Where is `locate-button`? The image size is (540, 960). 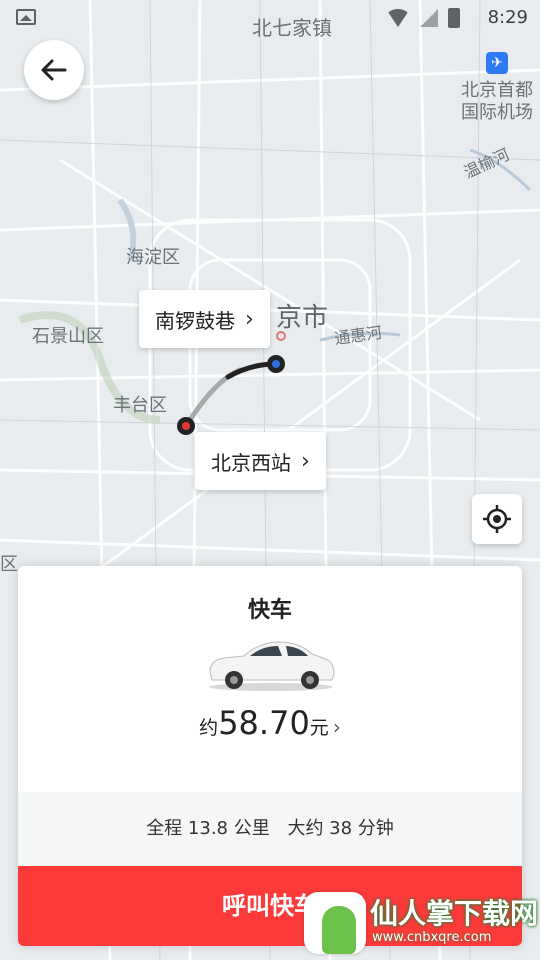
locate-button is located at coordinates (497, 519).